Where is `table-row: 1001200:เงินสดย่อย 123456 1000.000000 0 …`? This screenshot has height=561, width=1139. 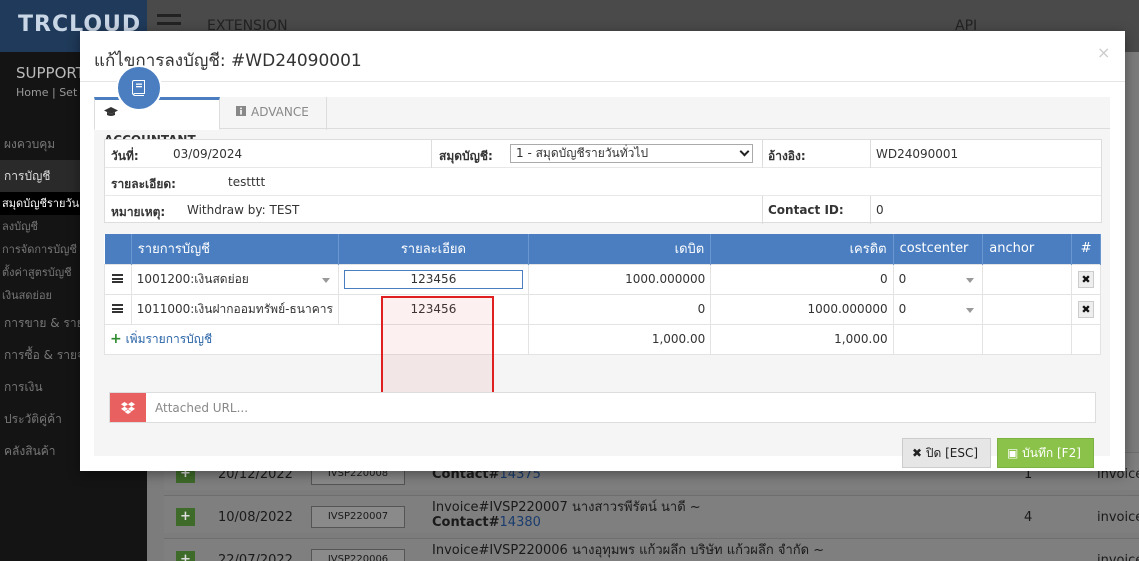 table-row: 1001200:เงินสดย่อย 123456 1000.000000 0 … is located at coordinates (602, 279).